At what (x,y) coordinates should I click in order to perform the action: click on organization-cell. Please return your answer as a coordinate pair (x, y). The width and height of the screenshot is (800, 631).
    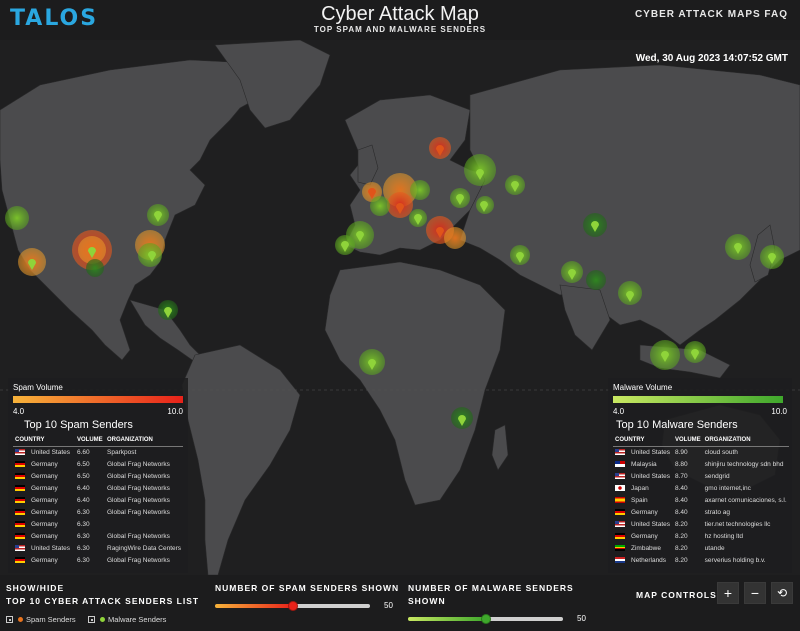
    Looking at the image, I should click on (144, 524).